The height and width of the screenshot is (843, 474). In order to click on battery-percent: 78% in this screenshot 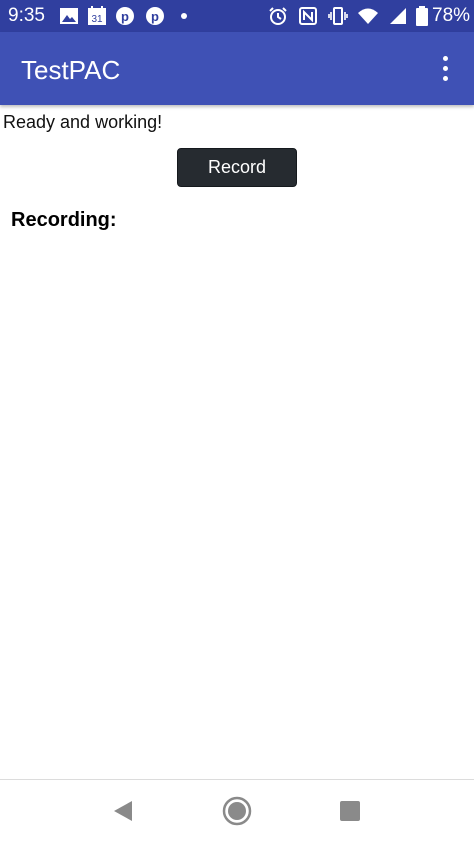, I will do `click(451, 15)`.